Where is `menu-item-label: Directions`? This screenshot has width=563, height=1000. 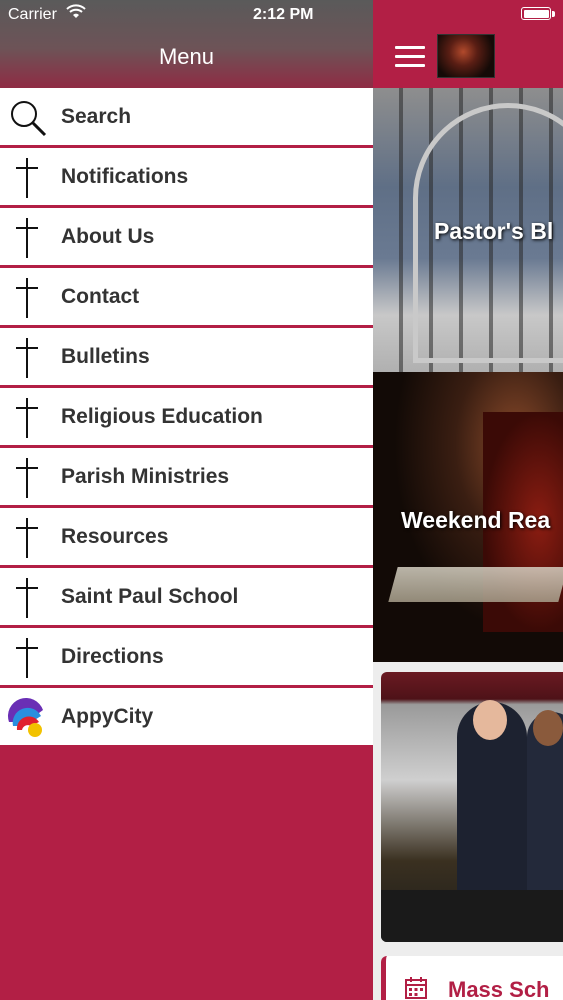 menu-item-label: Directions is located at coordinates (112, 656).